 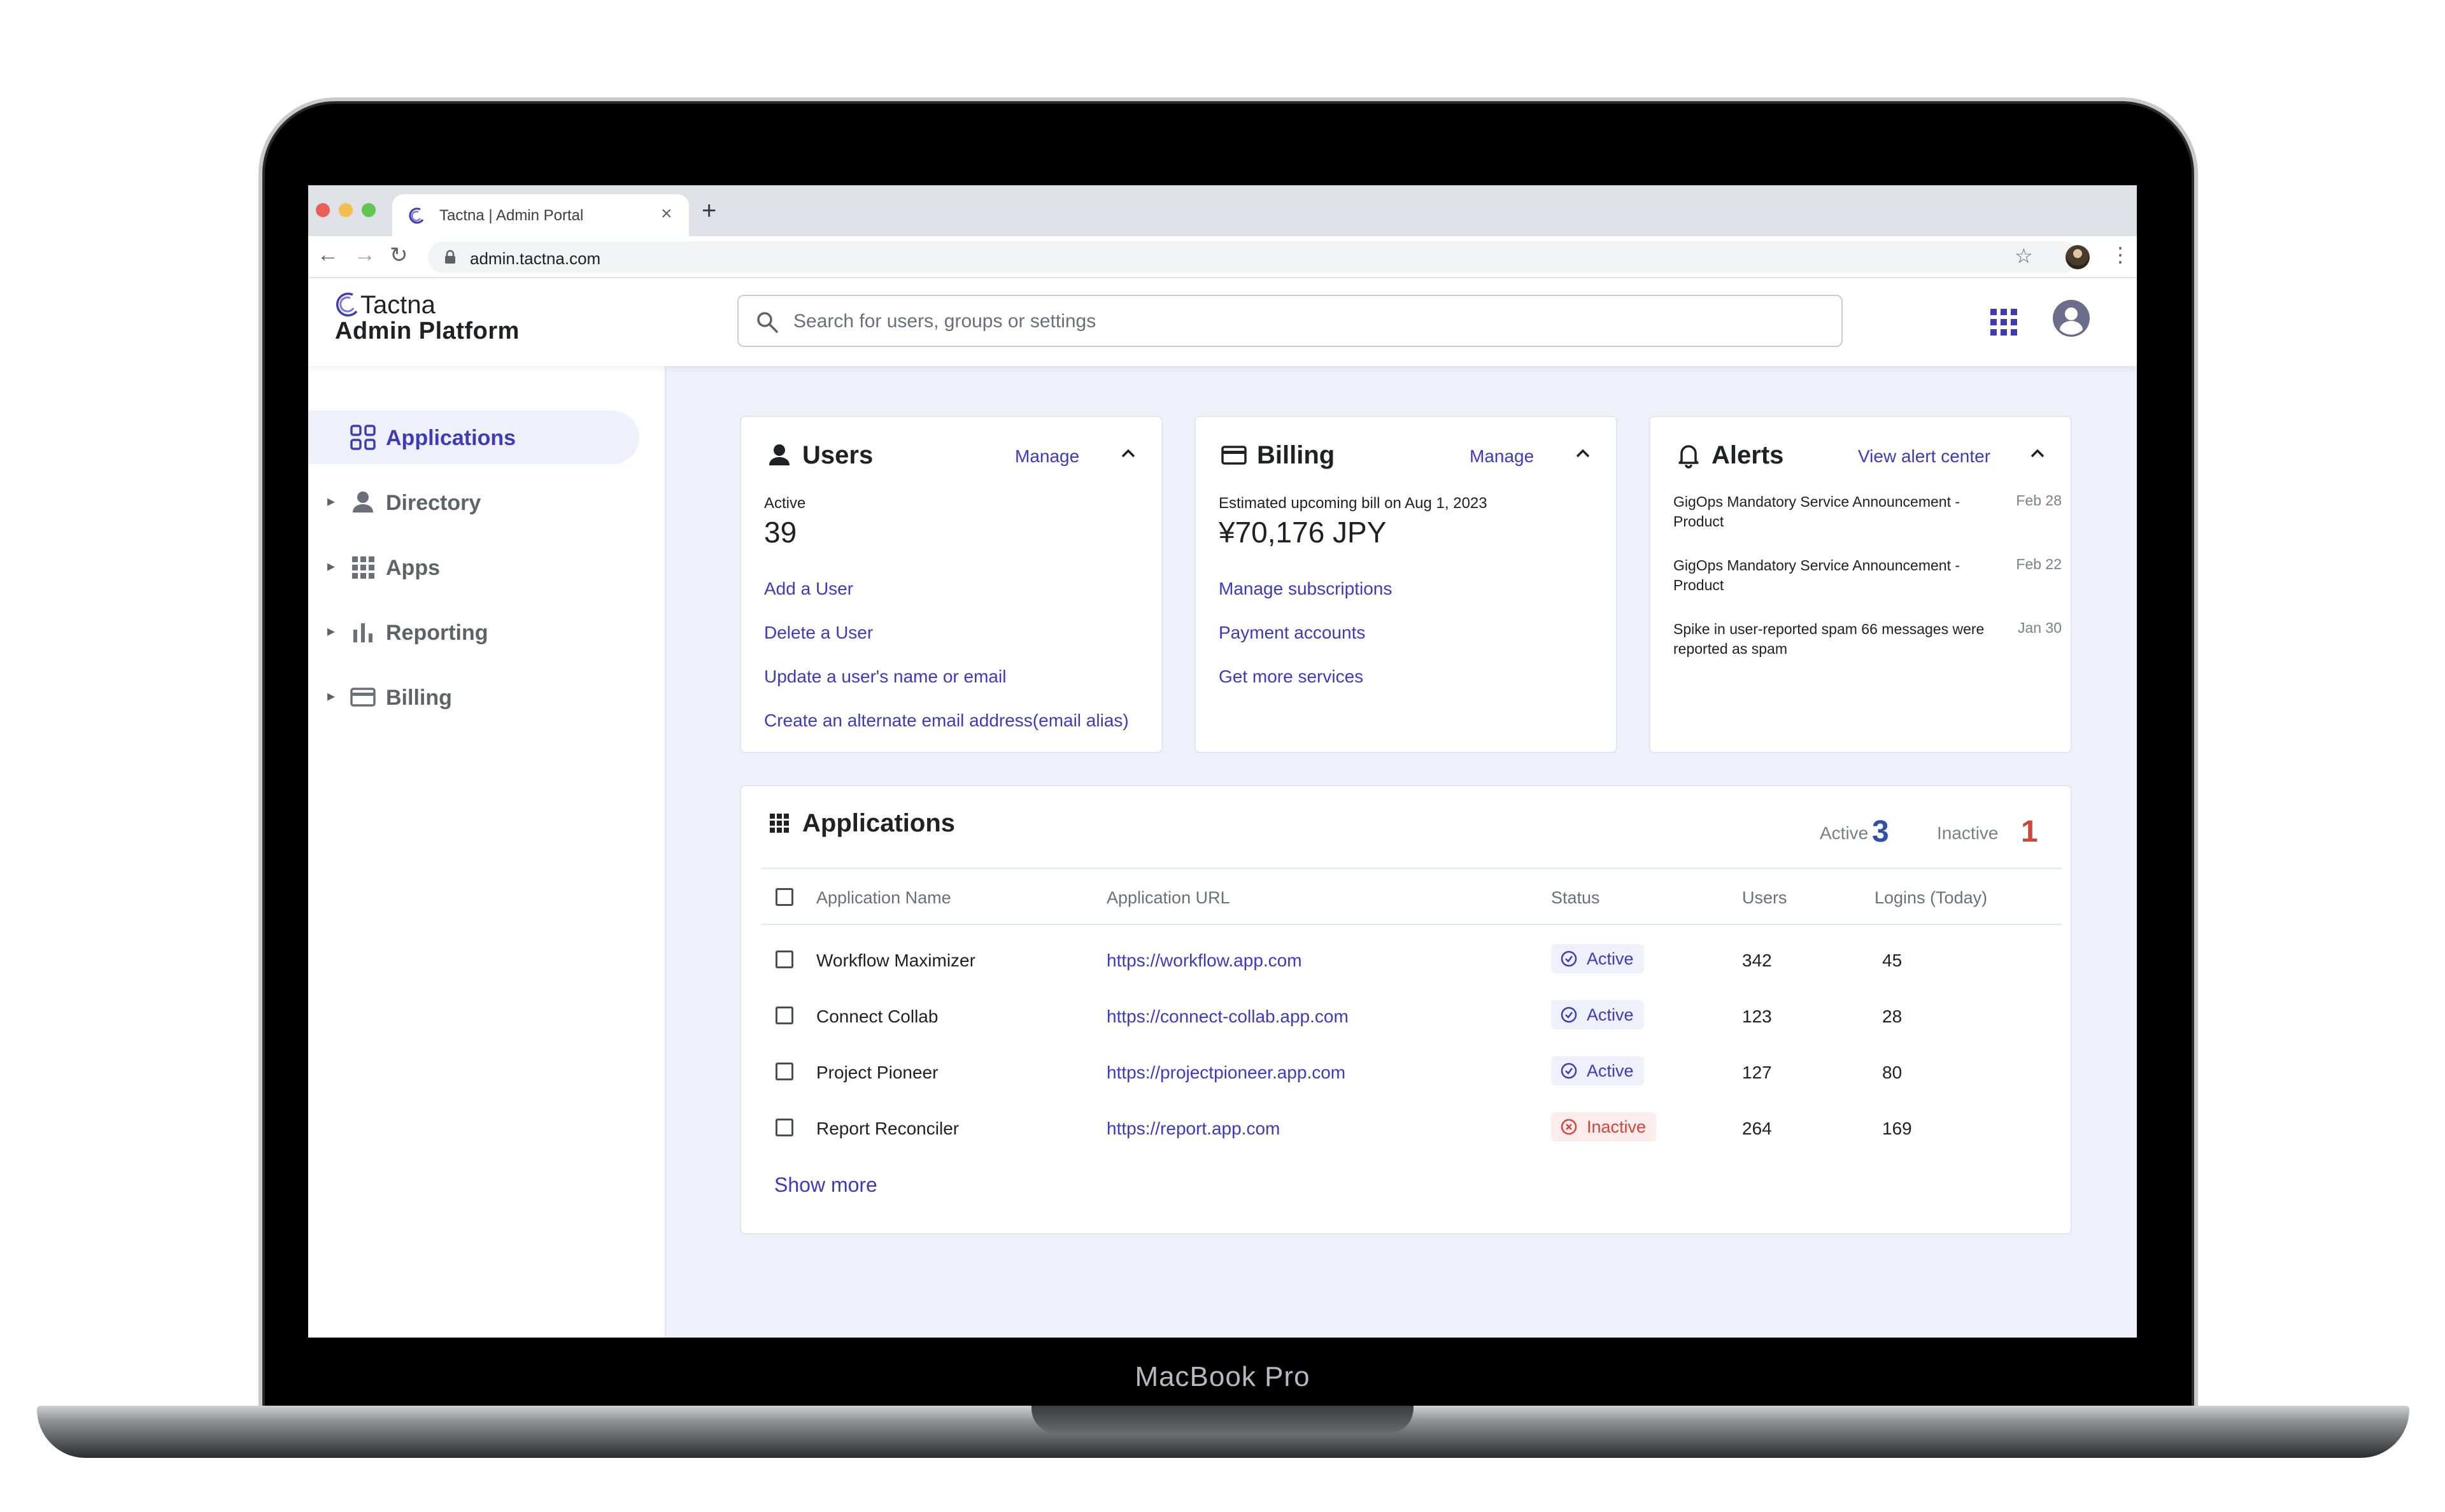 What do you see at coordinates (883, 898) in the screenshot?
I see `column-header-name: Application Name` at bounding box center [883, 898].